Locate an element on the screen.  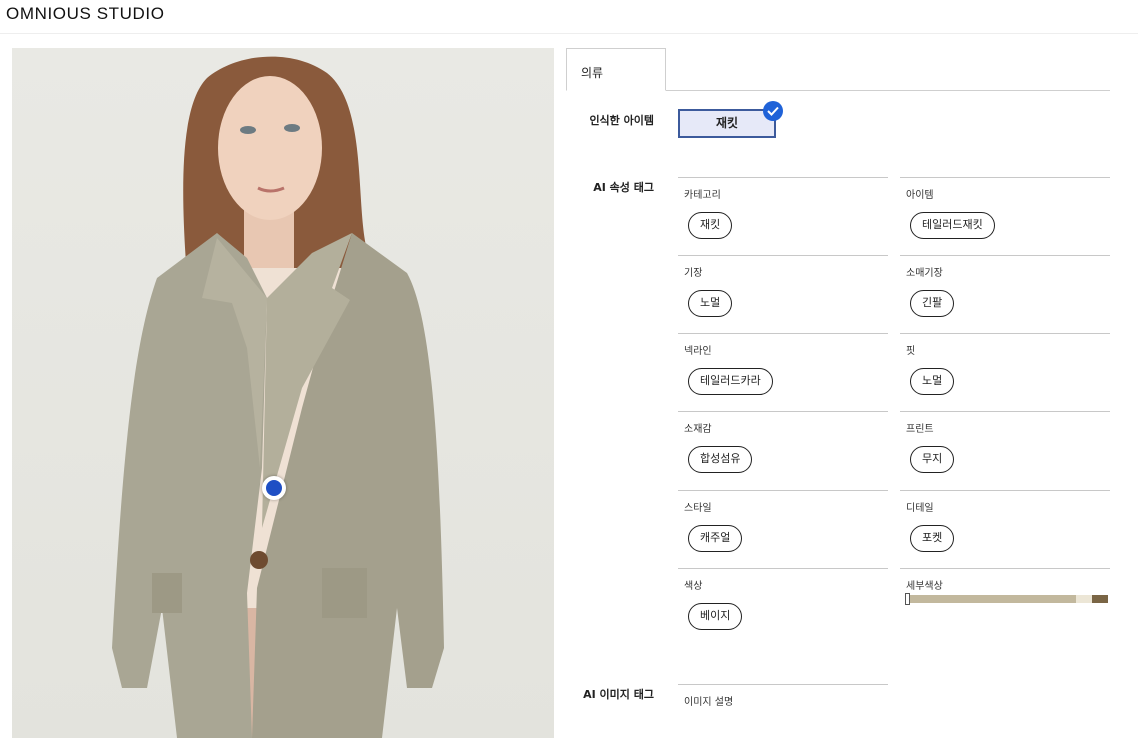
attr-label: 소매기장 is located at coordinates (924, 273).